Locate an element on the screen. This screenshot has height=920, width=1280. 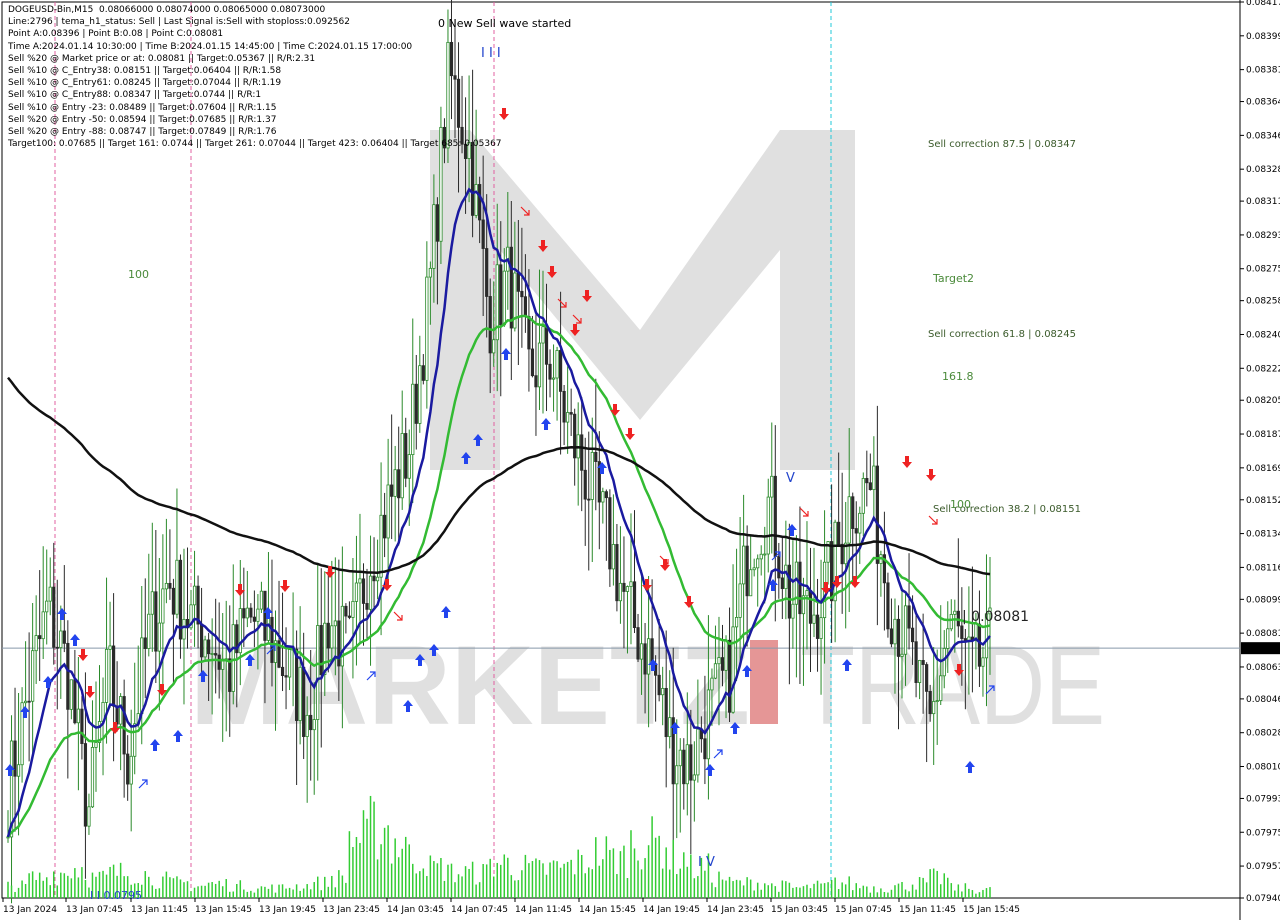
point-c-label: | 0.08081 is located at coordinates (995, 617).